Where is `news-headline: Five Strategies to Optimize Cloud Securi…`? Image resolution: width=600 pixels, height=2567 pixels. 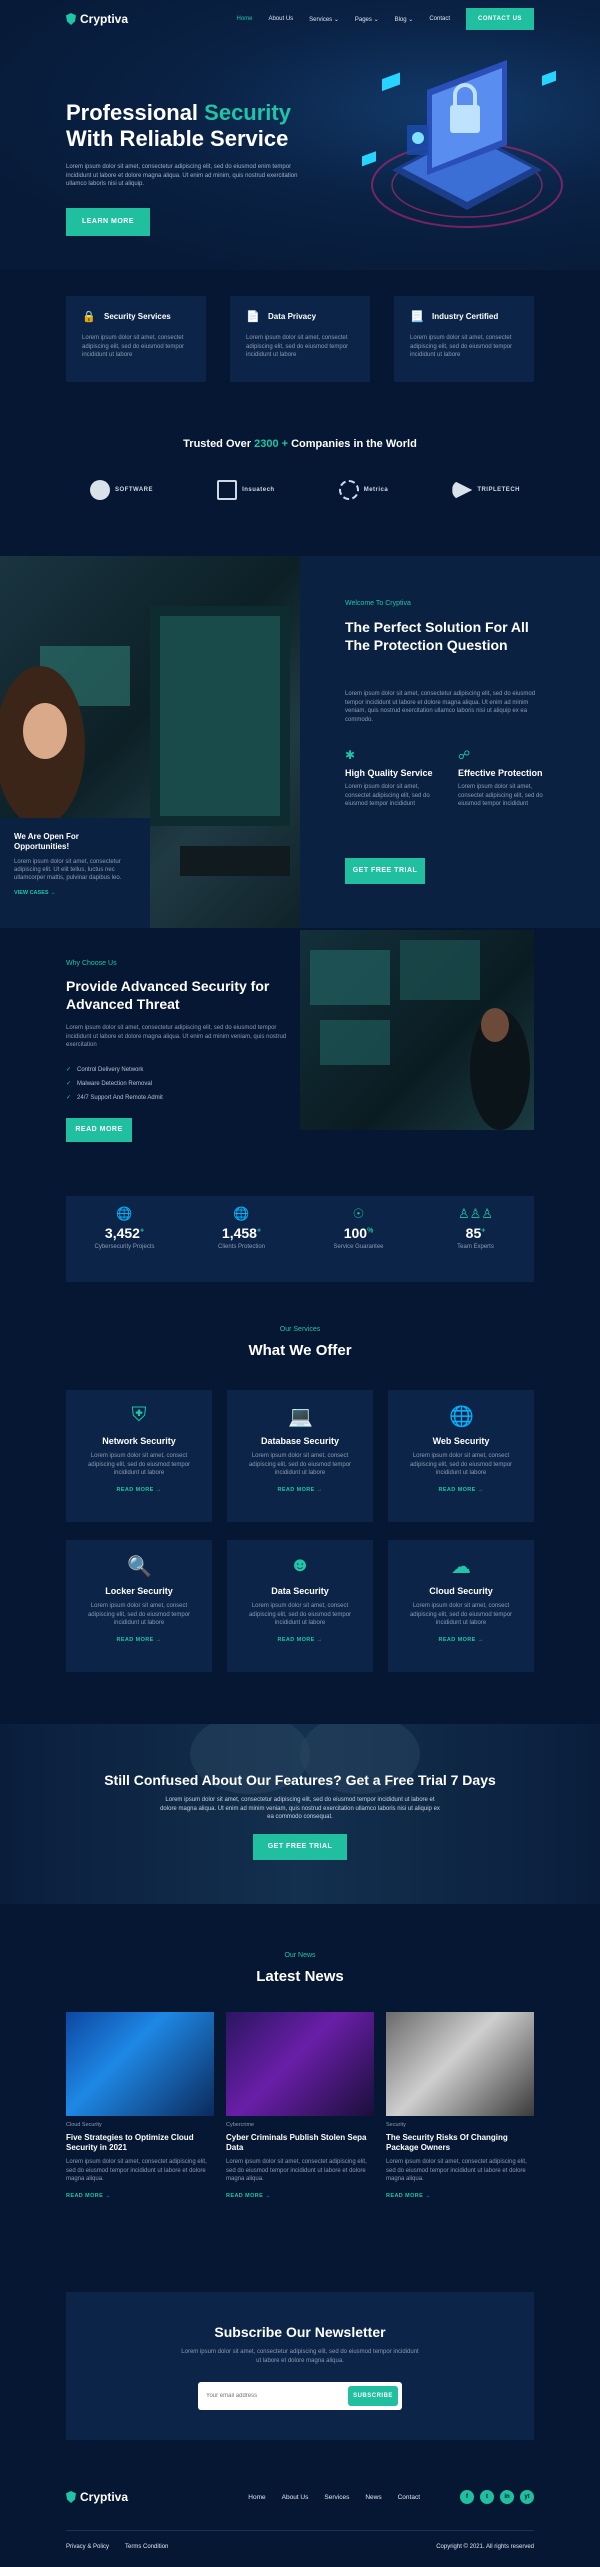
news-headline: Five Strategies to Optimize Cloud Securi… is located at coordinates (140, 2143).